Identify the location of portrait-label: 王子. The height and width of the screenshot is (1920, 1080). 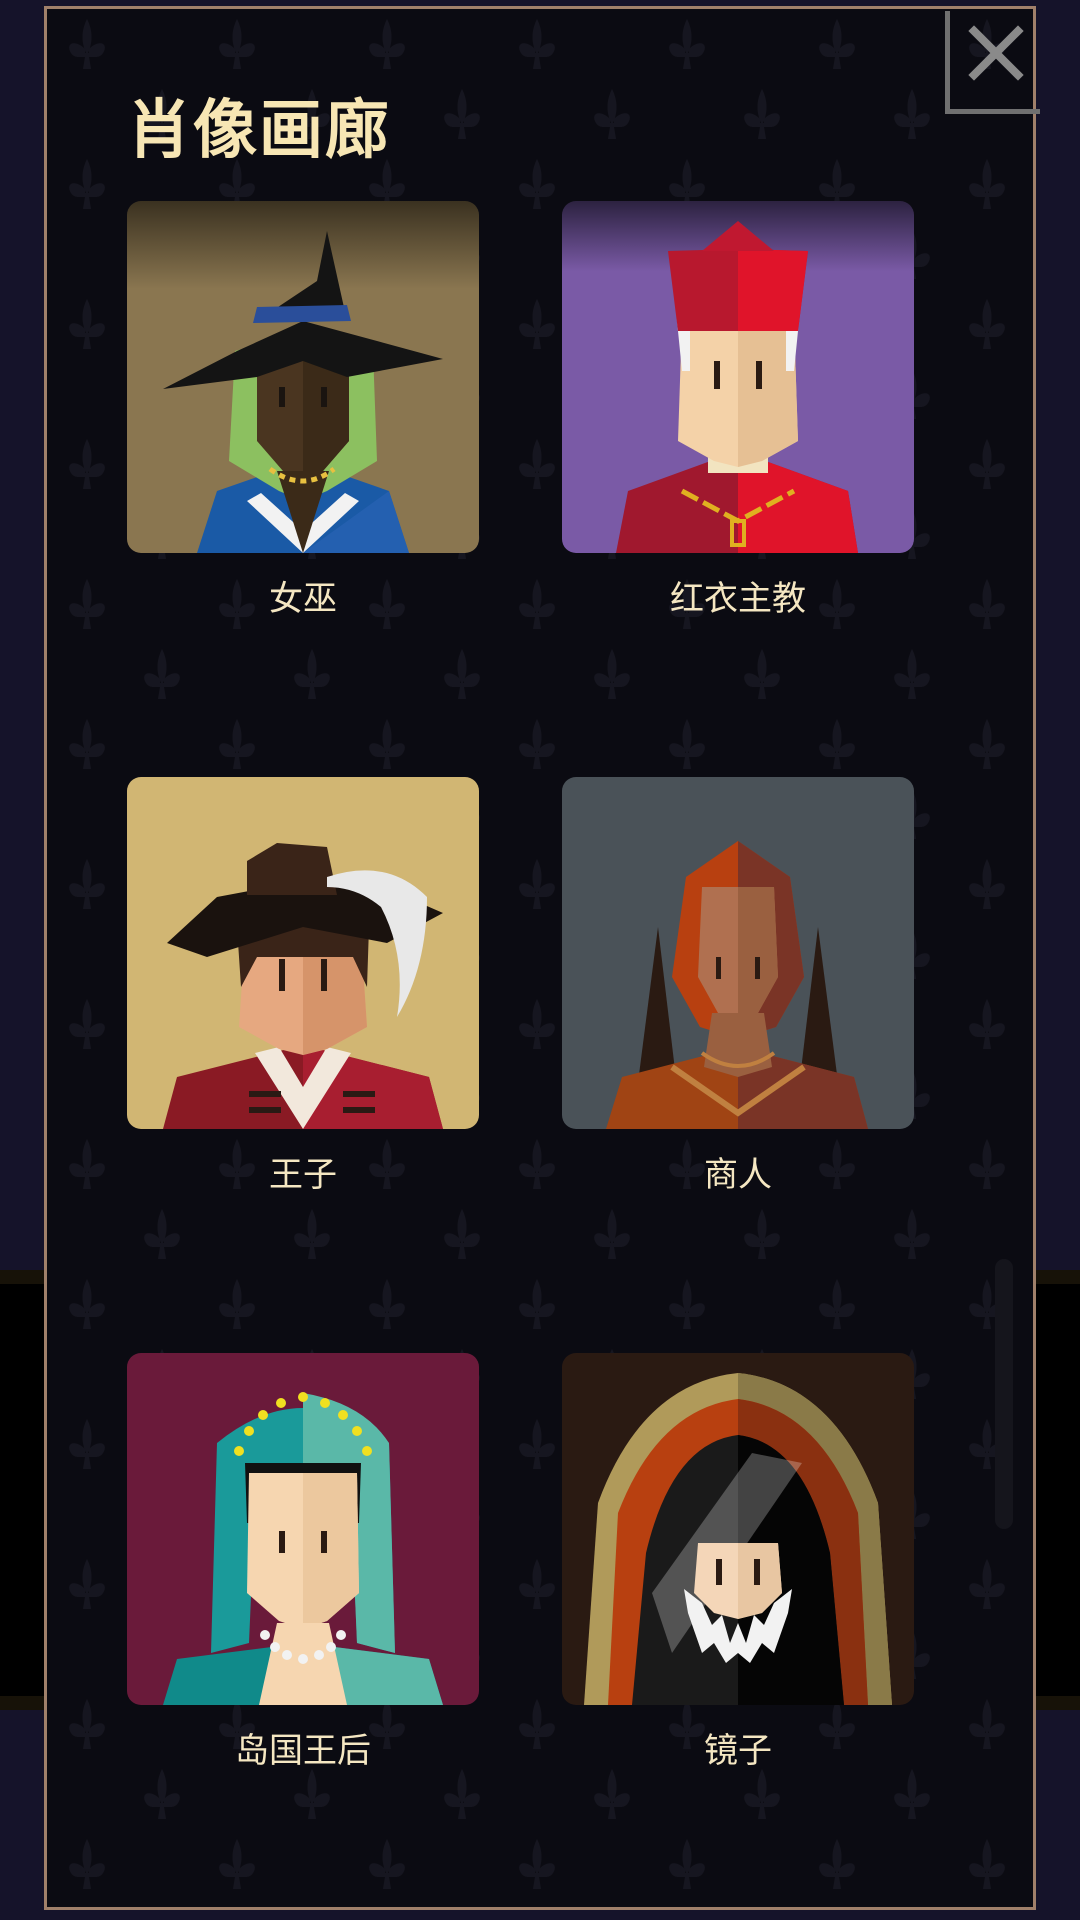
(303, 1175).